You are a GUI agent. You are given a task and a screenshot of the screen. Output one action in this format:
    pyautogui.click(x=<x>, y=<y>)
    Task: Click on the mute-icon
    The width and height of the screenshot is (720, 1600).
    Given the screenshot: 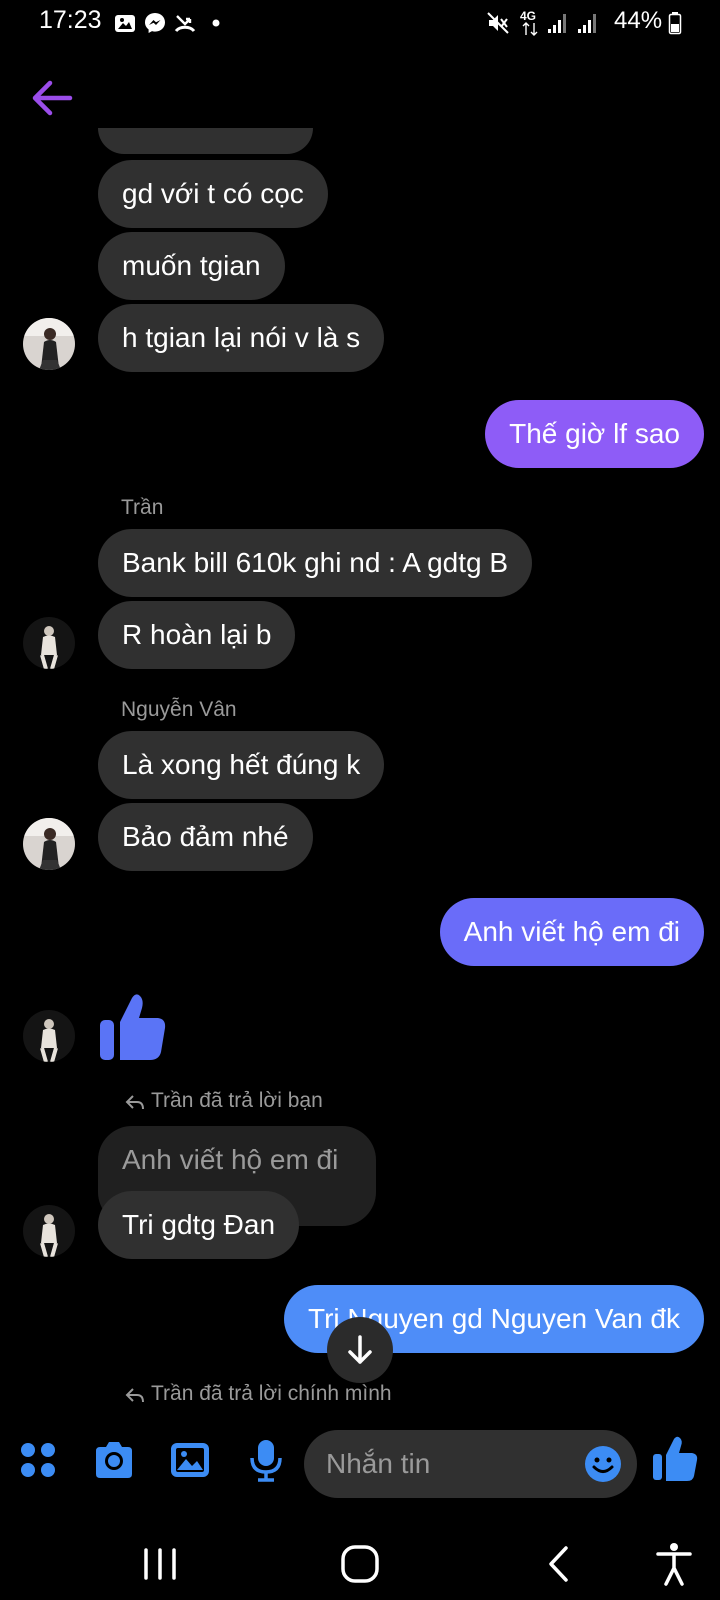 What is the action you would take?
    pyautogui.click(x=498, y=23)
    